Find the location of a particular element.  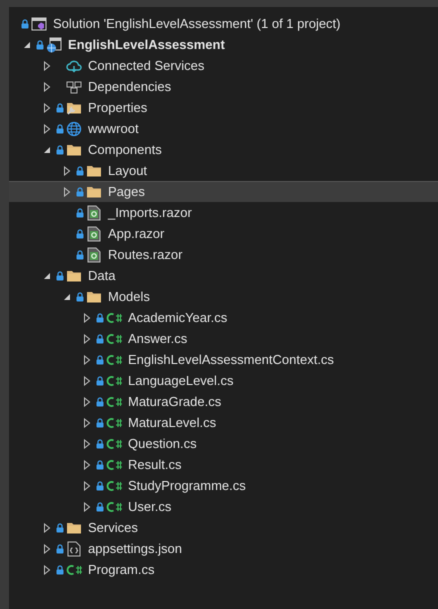

item-label: LanguageLevel.cs is located at coordinates (181, 380).